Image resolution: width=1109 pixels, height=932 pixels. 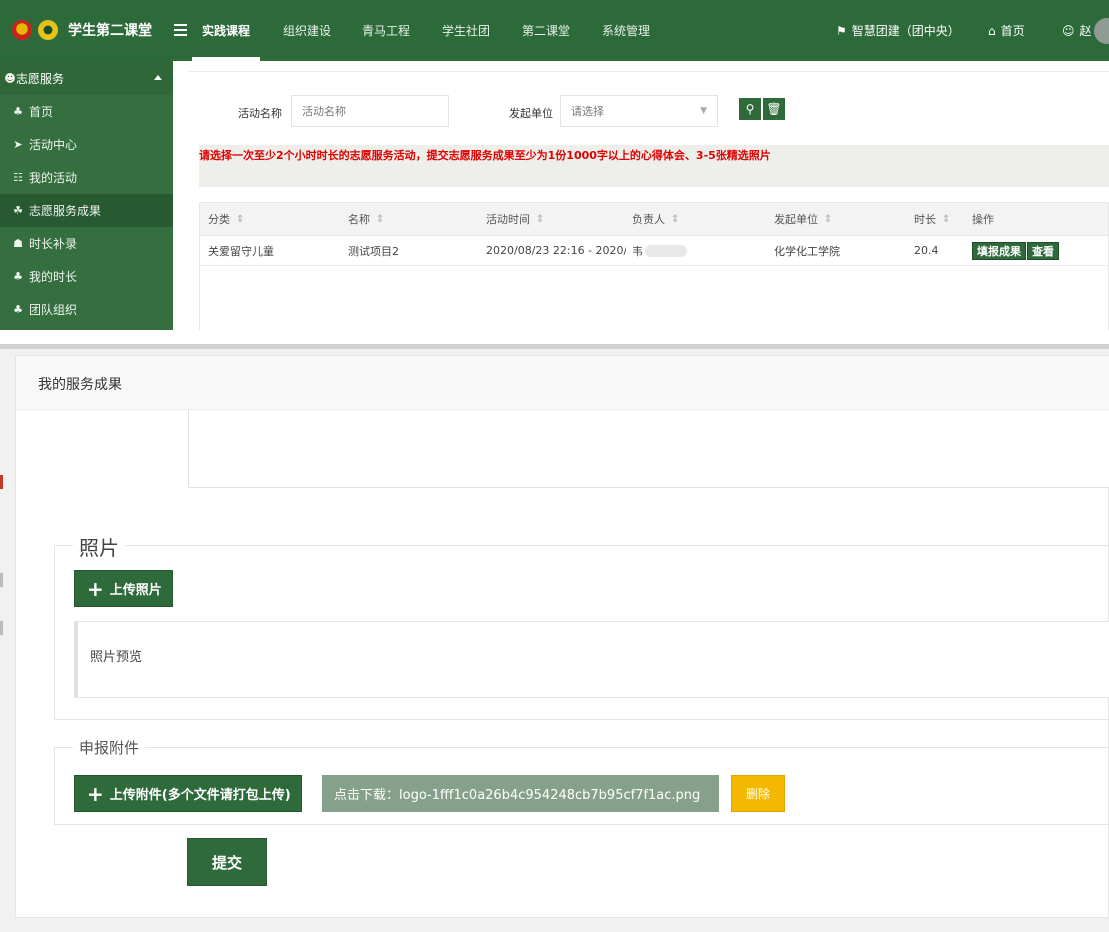 I want to click on nav-clubs: 学生社团, so click(x=466, y=30).